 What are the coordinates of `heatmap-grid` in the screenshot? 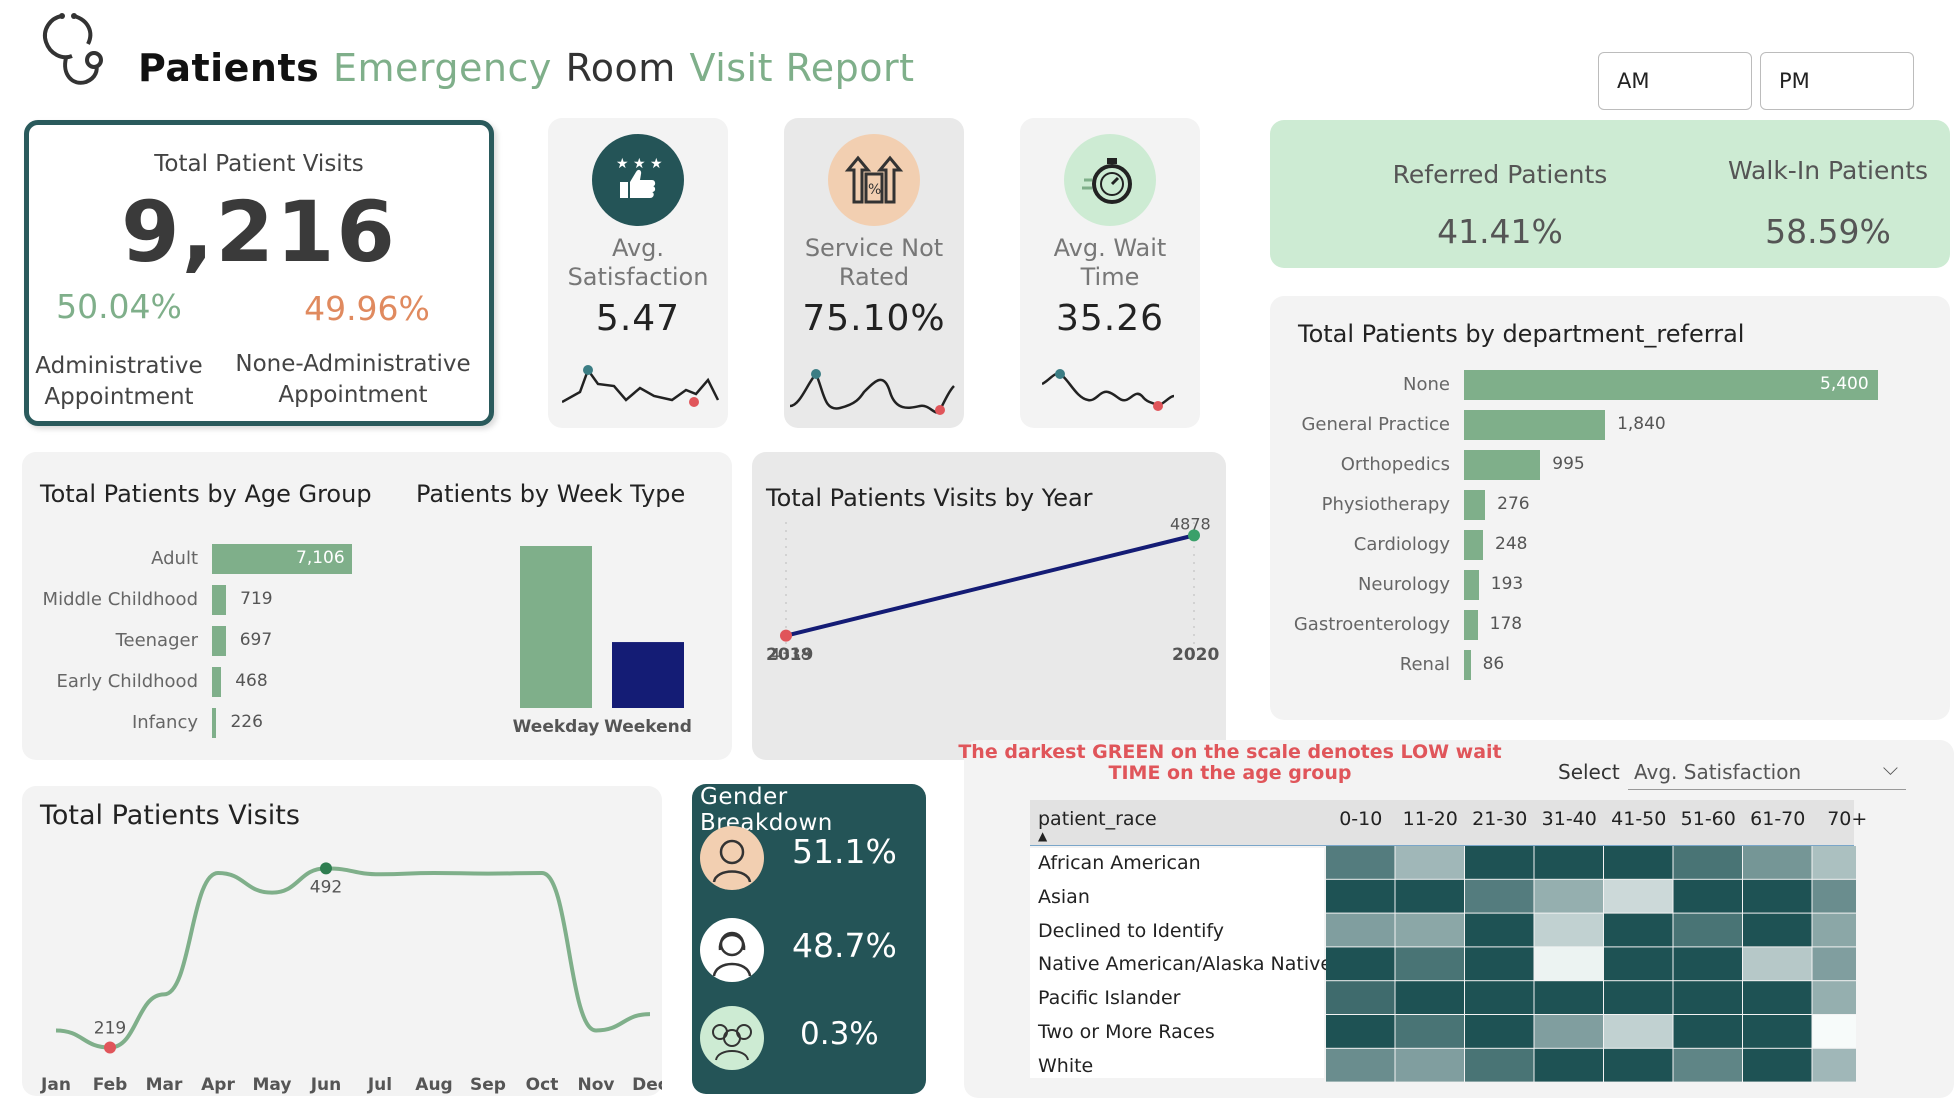 It's located at (1591, 964).